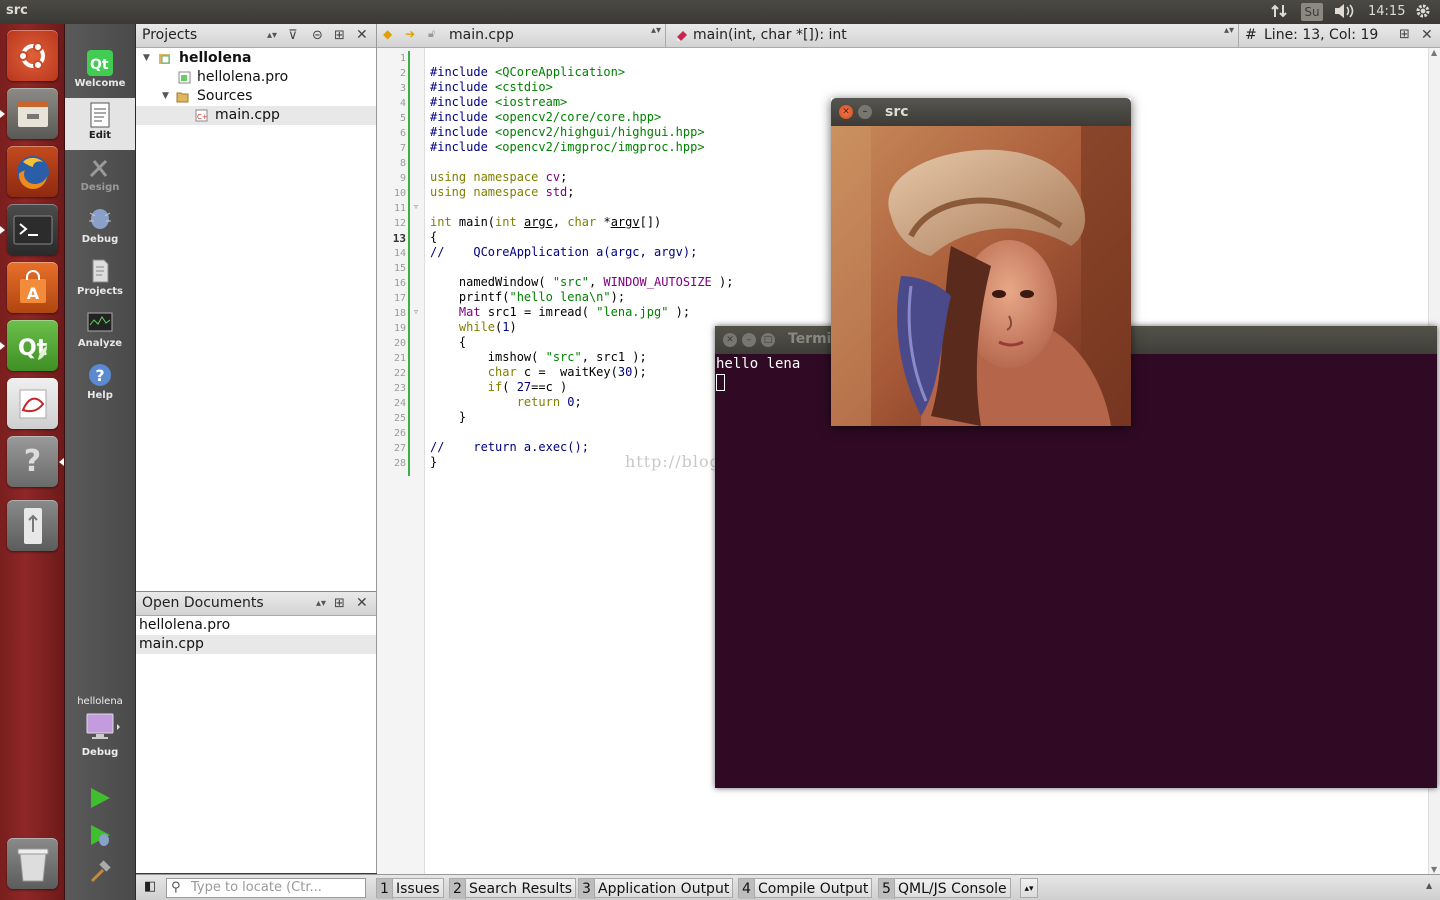 The width and height of the screenshot is (1440, 900). Describe the element at coordinates (747, 889) in the screenshot. I see `tab-number: 4` at that location.